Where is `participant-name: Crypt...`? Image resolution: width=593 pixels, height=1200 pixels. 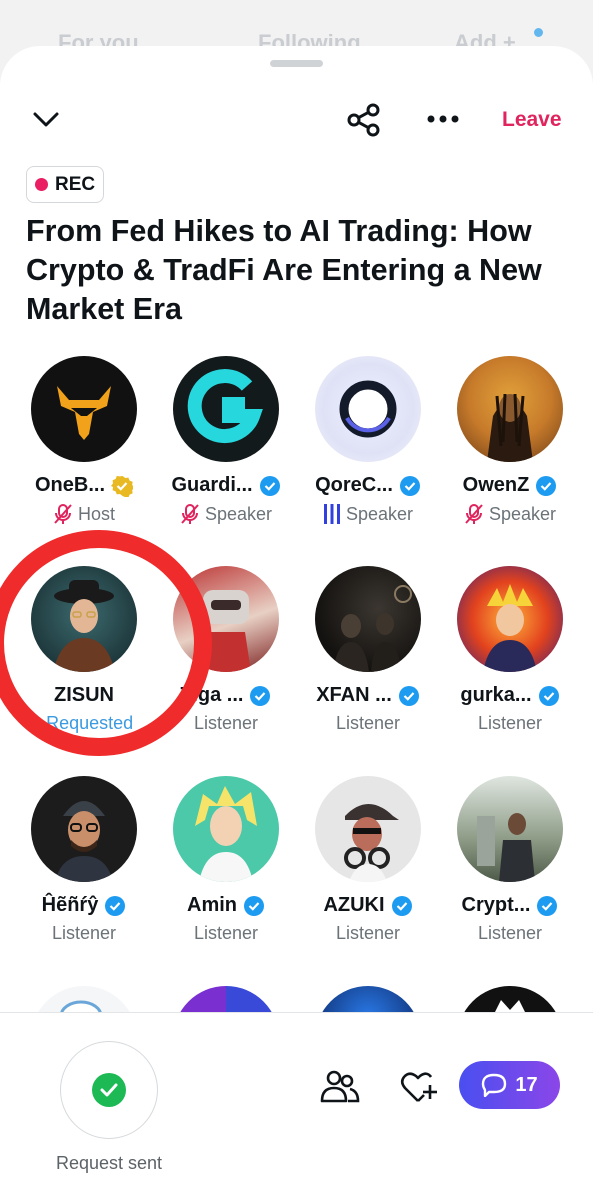 participant-name: Crypt... is located at coordinates (496, 905).